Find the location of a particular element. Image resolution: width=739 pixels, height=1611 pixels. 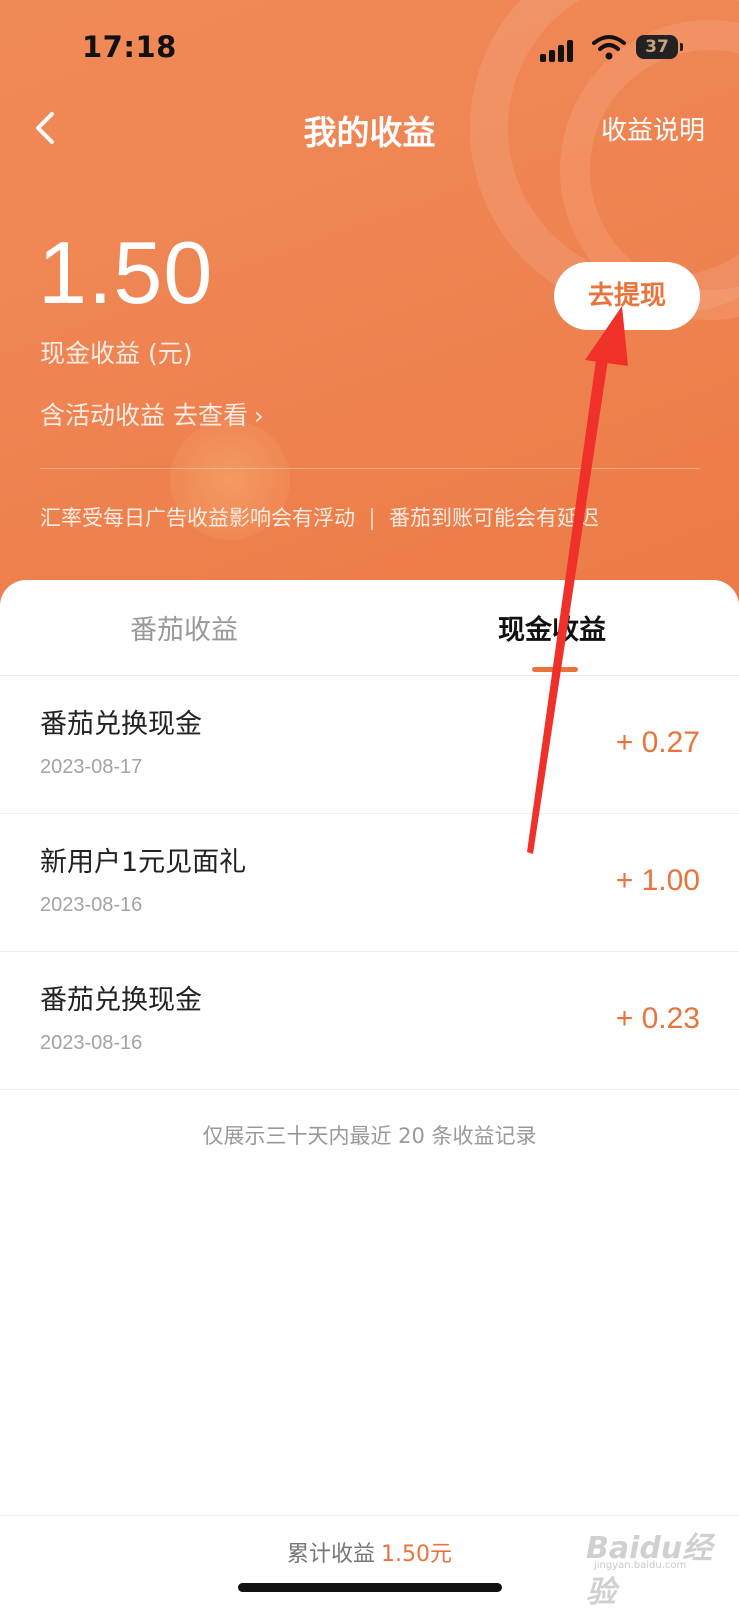

cumulative-earnings-label: 累计收益 is located at coordinates (330, 1554).